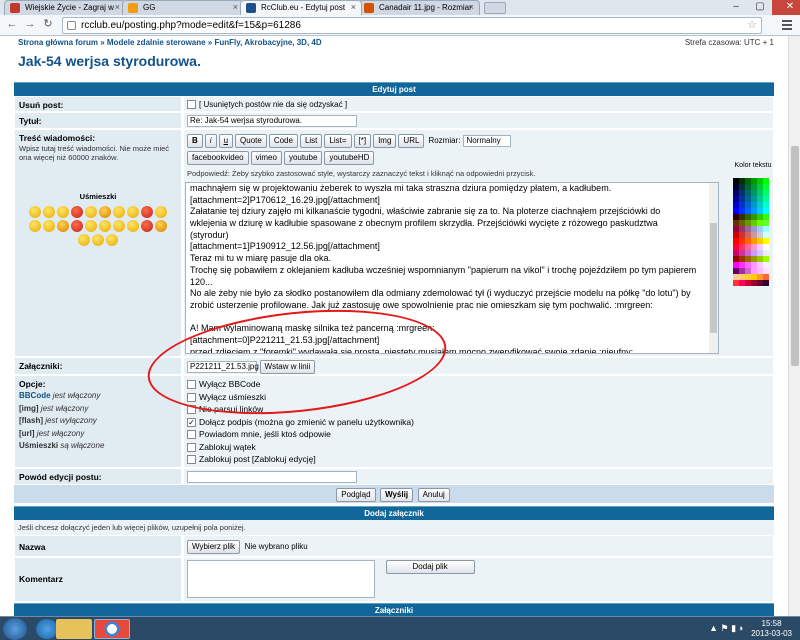 Image resolution: width=800 pixels, height=640 pixels. Describe the element at coordinates (35, 395) in the screenshot. I see `option-note-name: BBCode` at that location.